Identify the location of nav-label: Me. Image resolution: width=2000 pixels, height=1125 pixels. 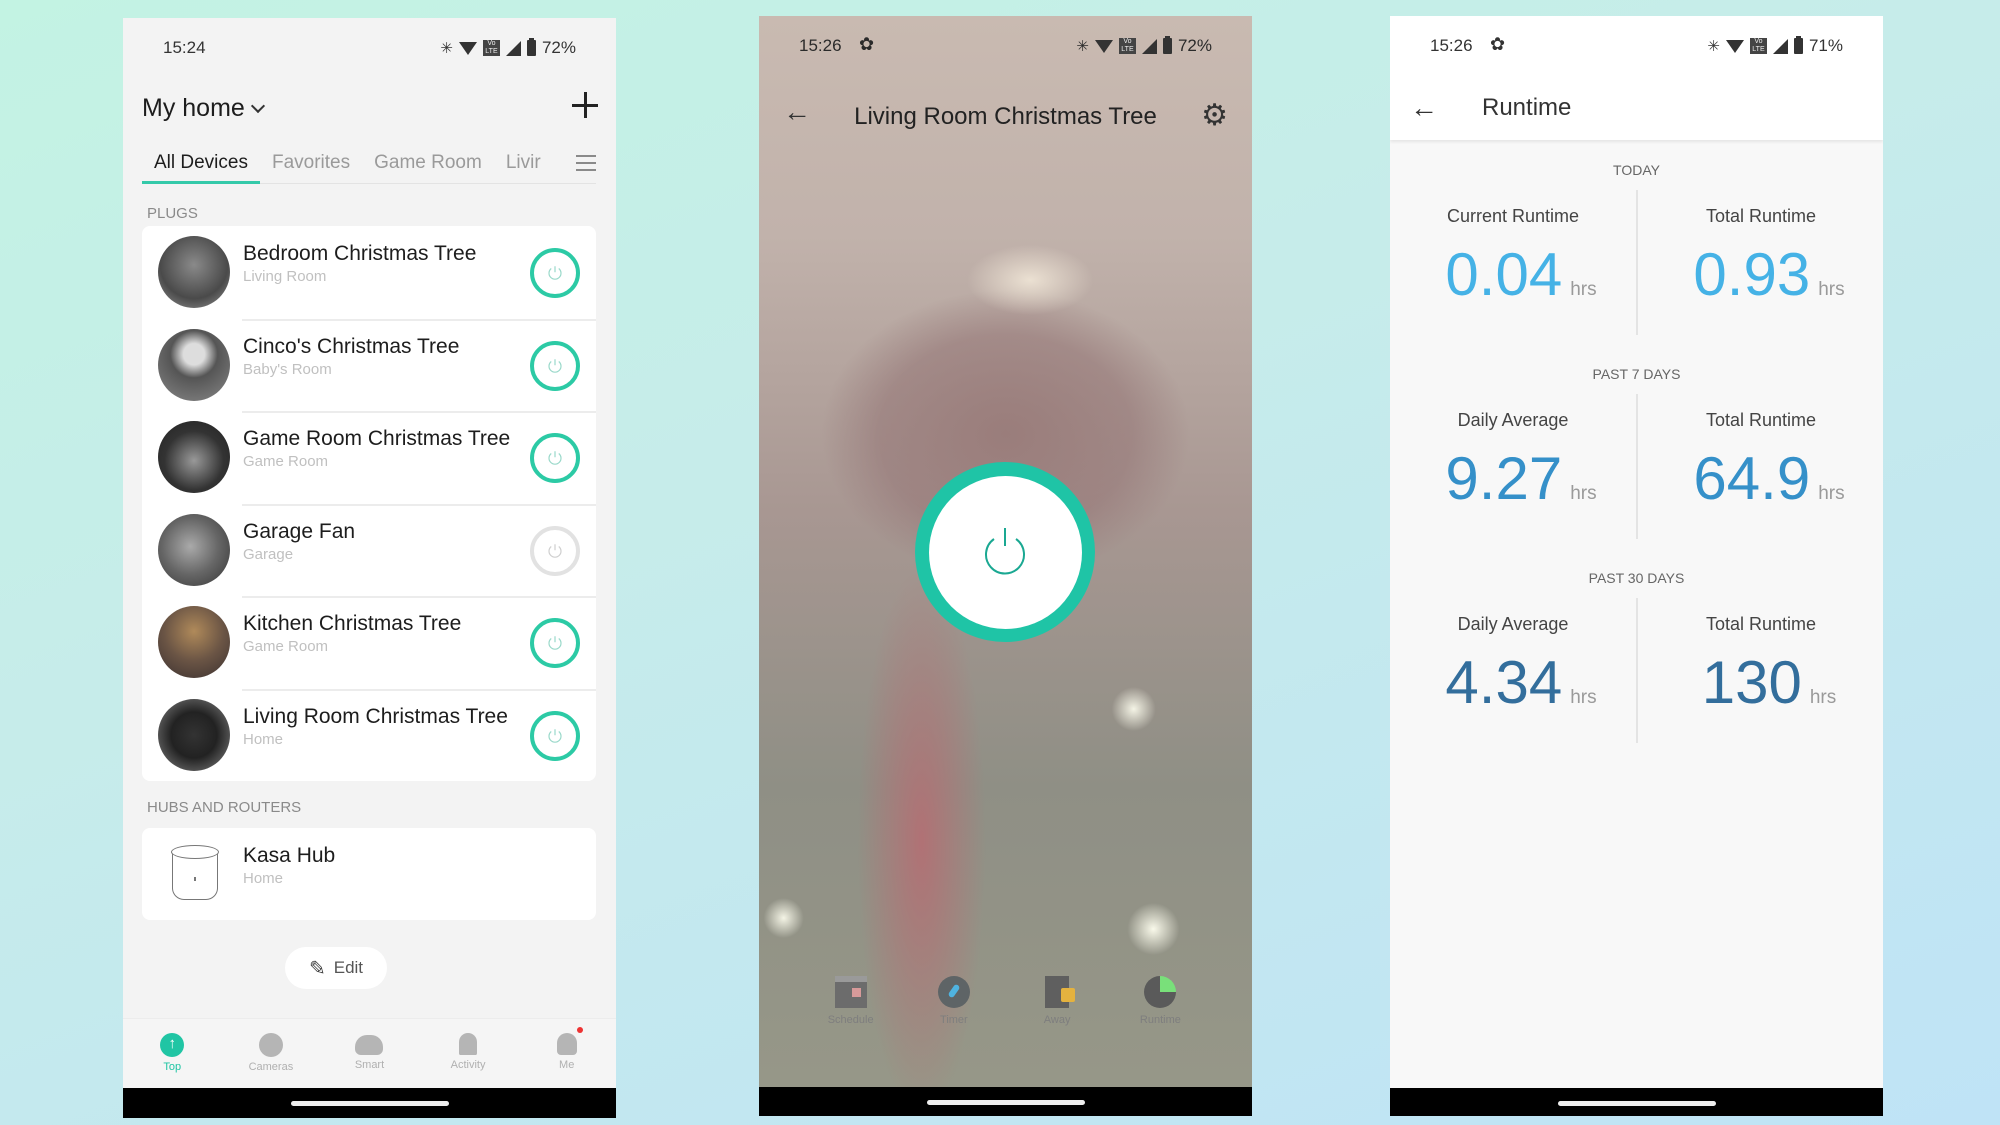
(567, 1065).